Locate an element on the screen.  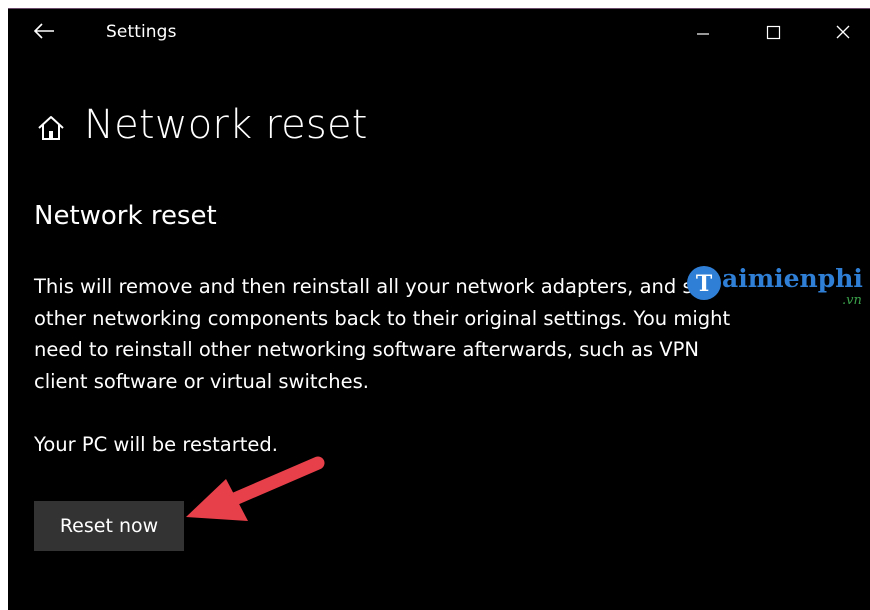
maximize-button is located at coordinates (773, 32).